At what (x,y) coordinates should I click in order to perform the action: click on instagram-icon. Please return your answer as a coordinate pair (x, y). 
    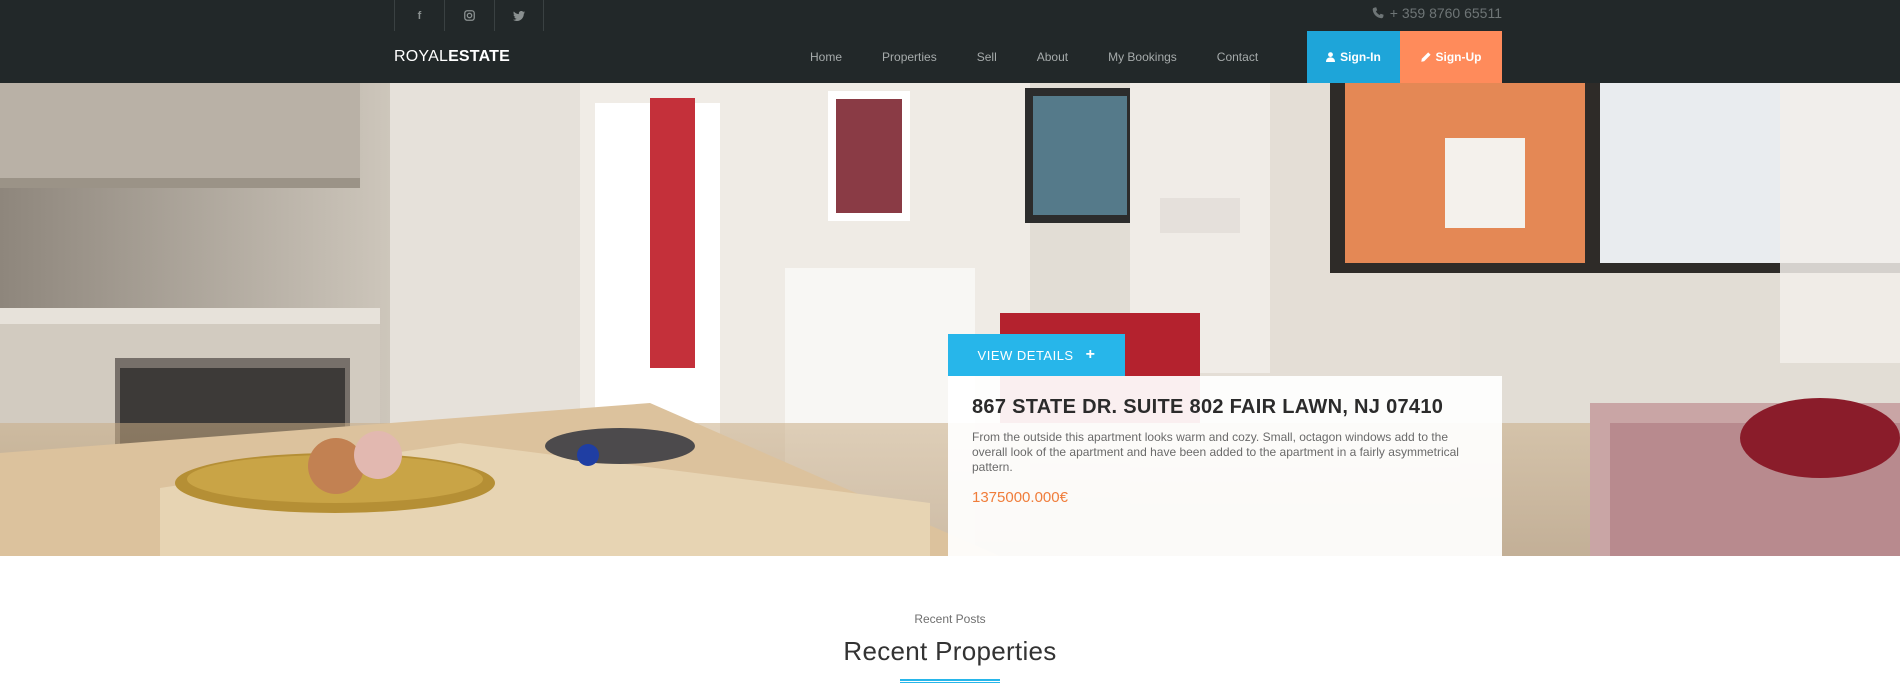
    Looking at the image, I should click on (469, 15).